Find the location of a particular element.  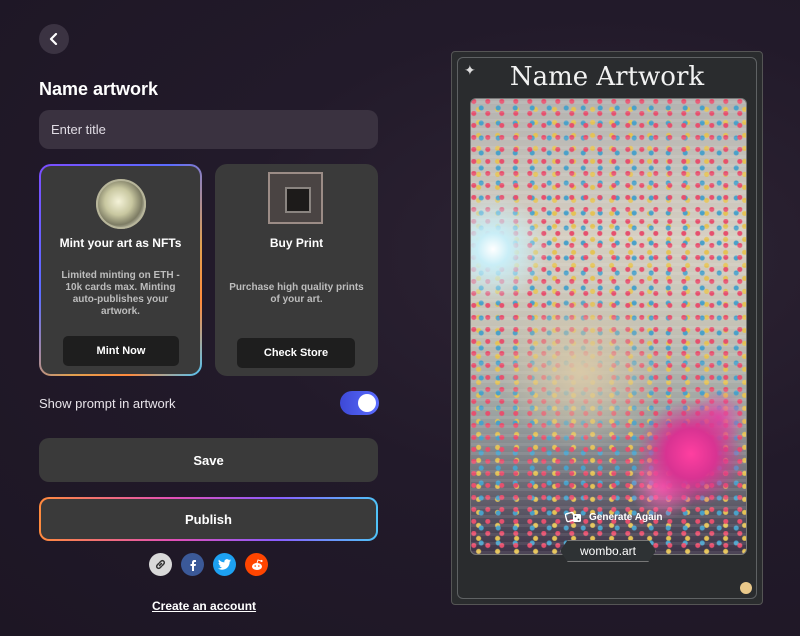

create-account-link: Create an account is located at coordinates (204, 606).